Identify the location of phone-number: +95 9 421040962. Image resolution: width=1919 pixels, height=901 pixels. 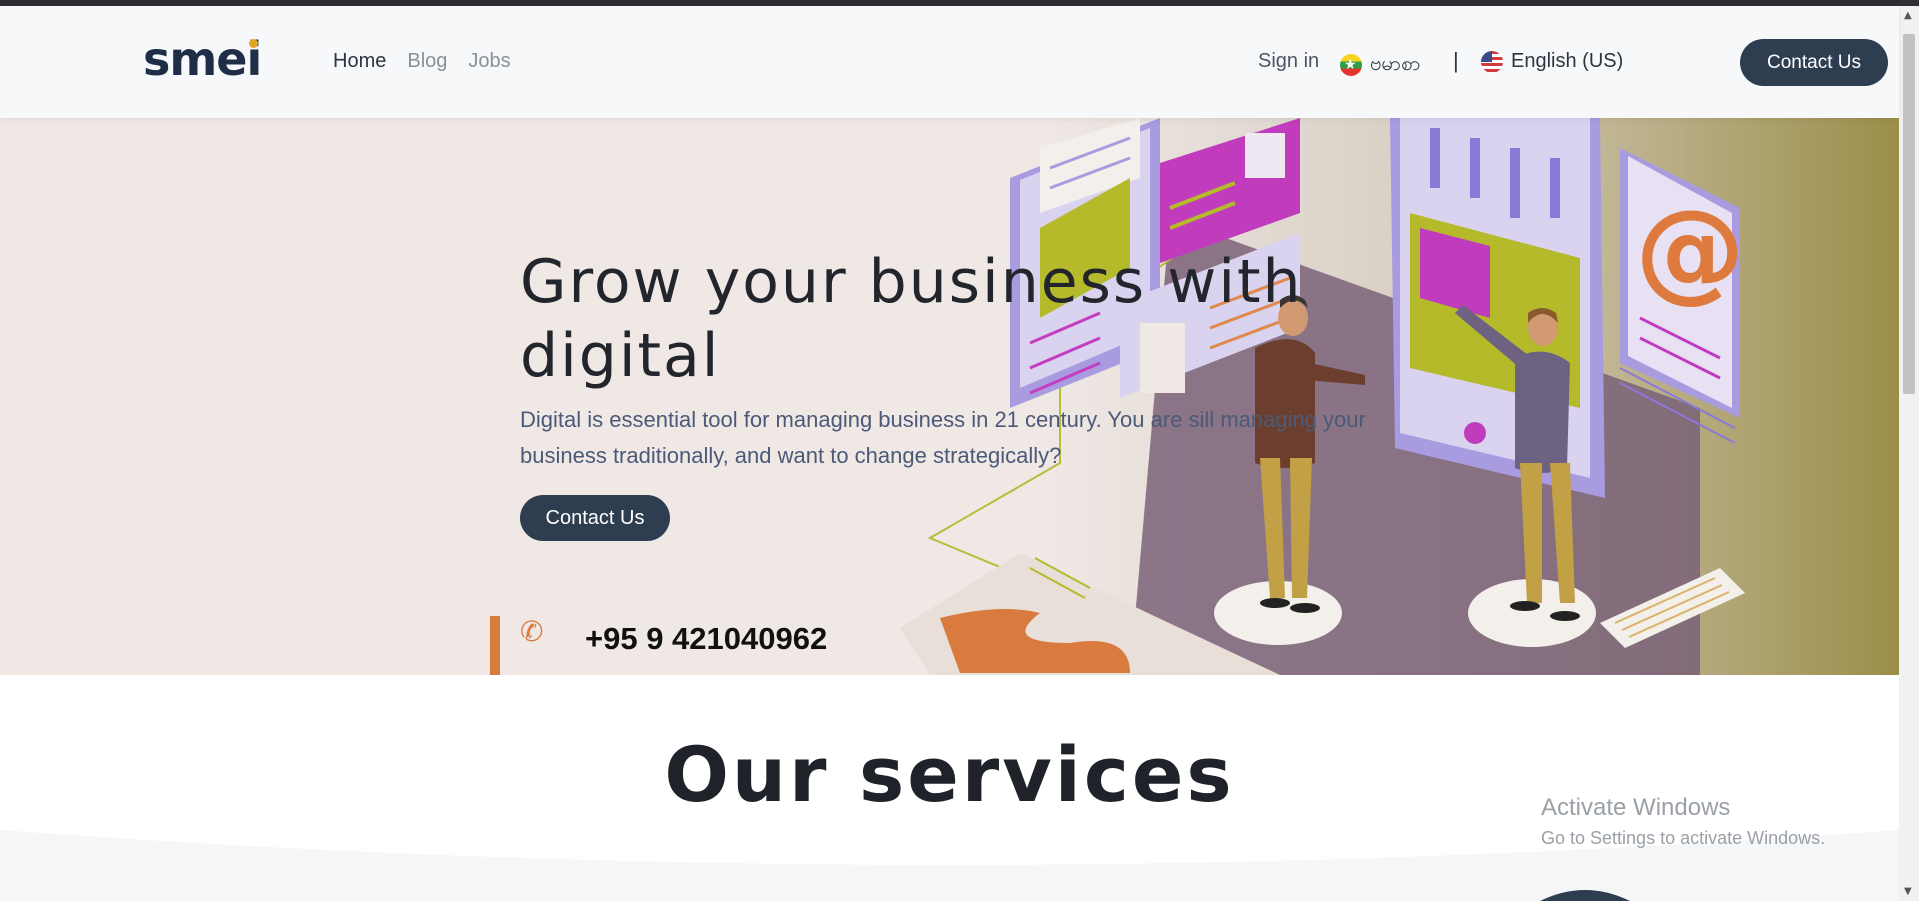
(706, 639).